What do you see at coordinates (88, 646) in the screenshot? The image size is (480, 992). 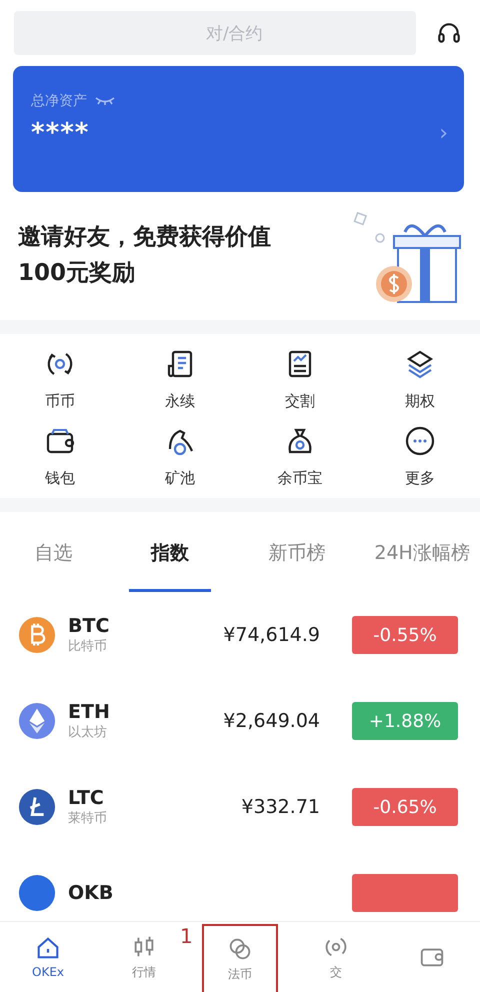 I see `coin-name: 比特币` at bounding box center [88, 646].